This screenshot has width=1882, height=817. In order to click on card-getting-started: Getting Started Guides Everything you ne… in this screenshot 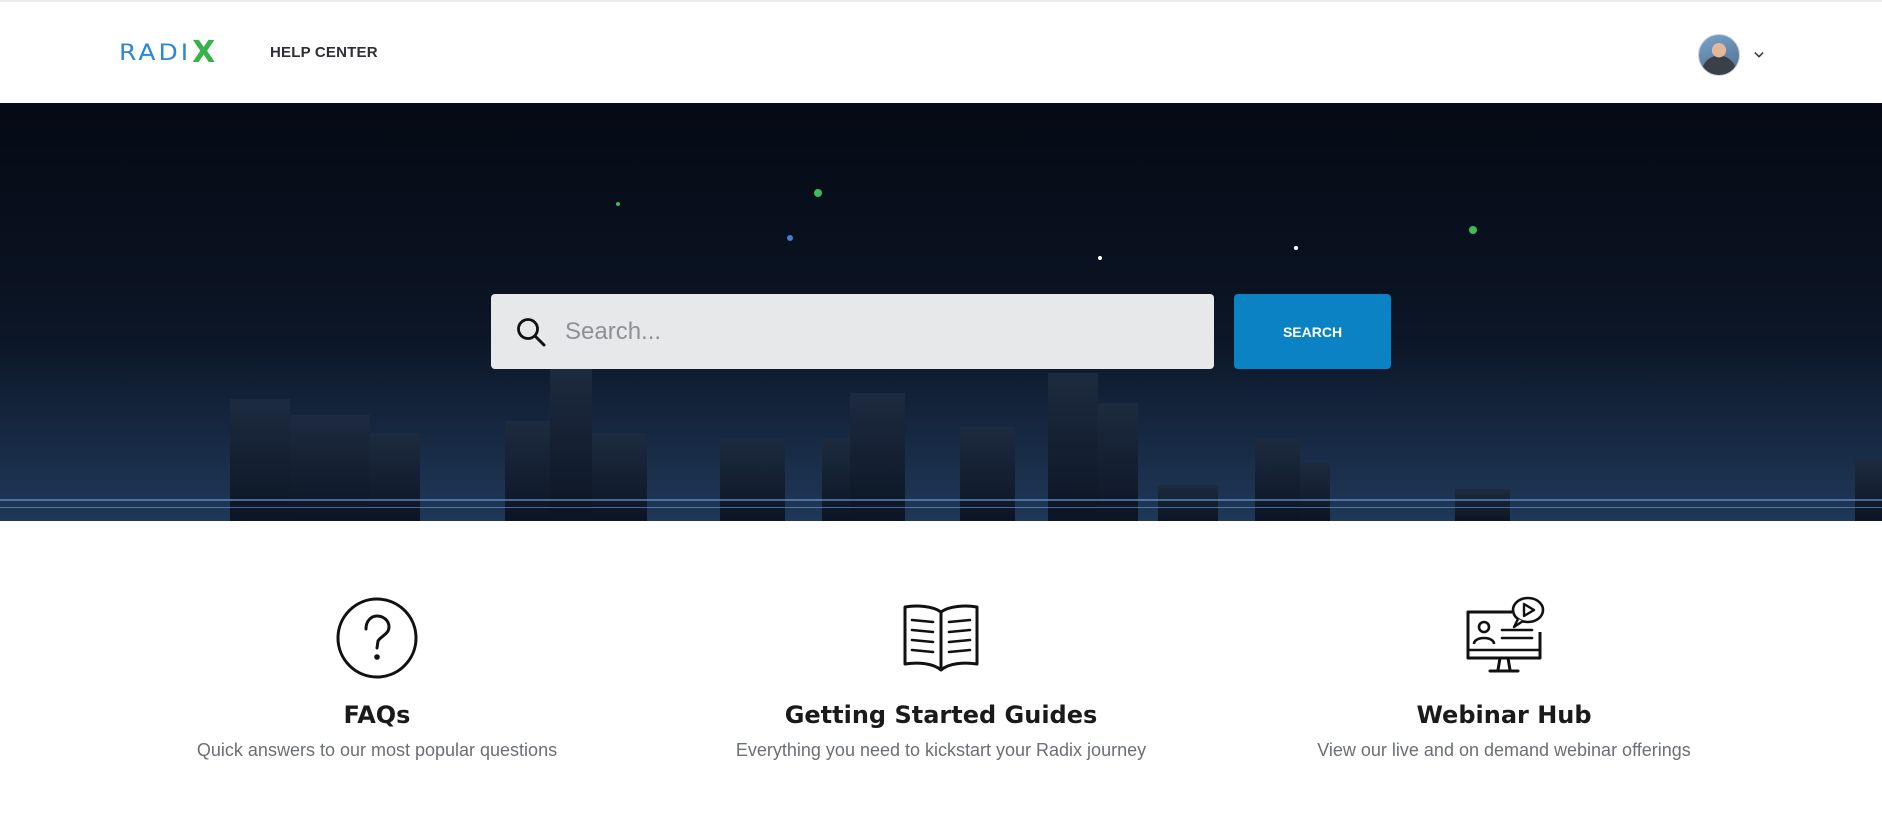, I will do `click(941, 679)`.